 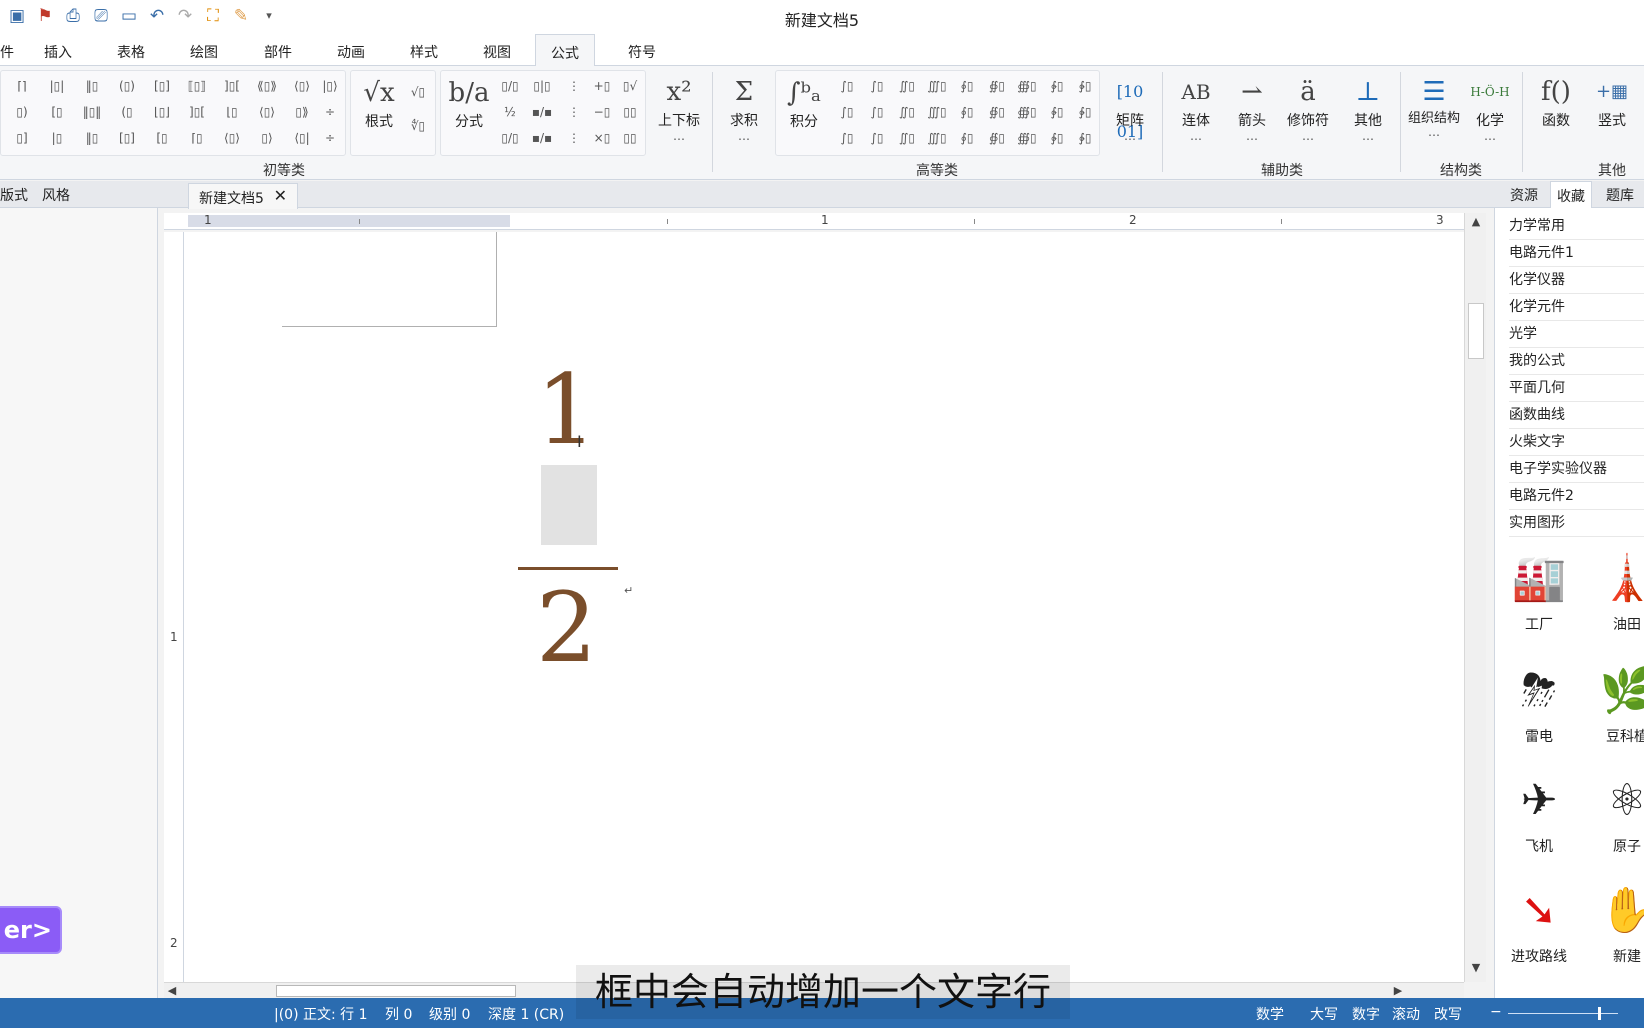 What do you see at coordinates (1576, 308) in the screenshot?
I see `category-item: 化学元件` at bounding box center [1576, 308].